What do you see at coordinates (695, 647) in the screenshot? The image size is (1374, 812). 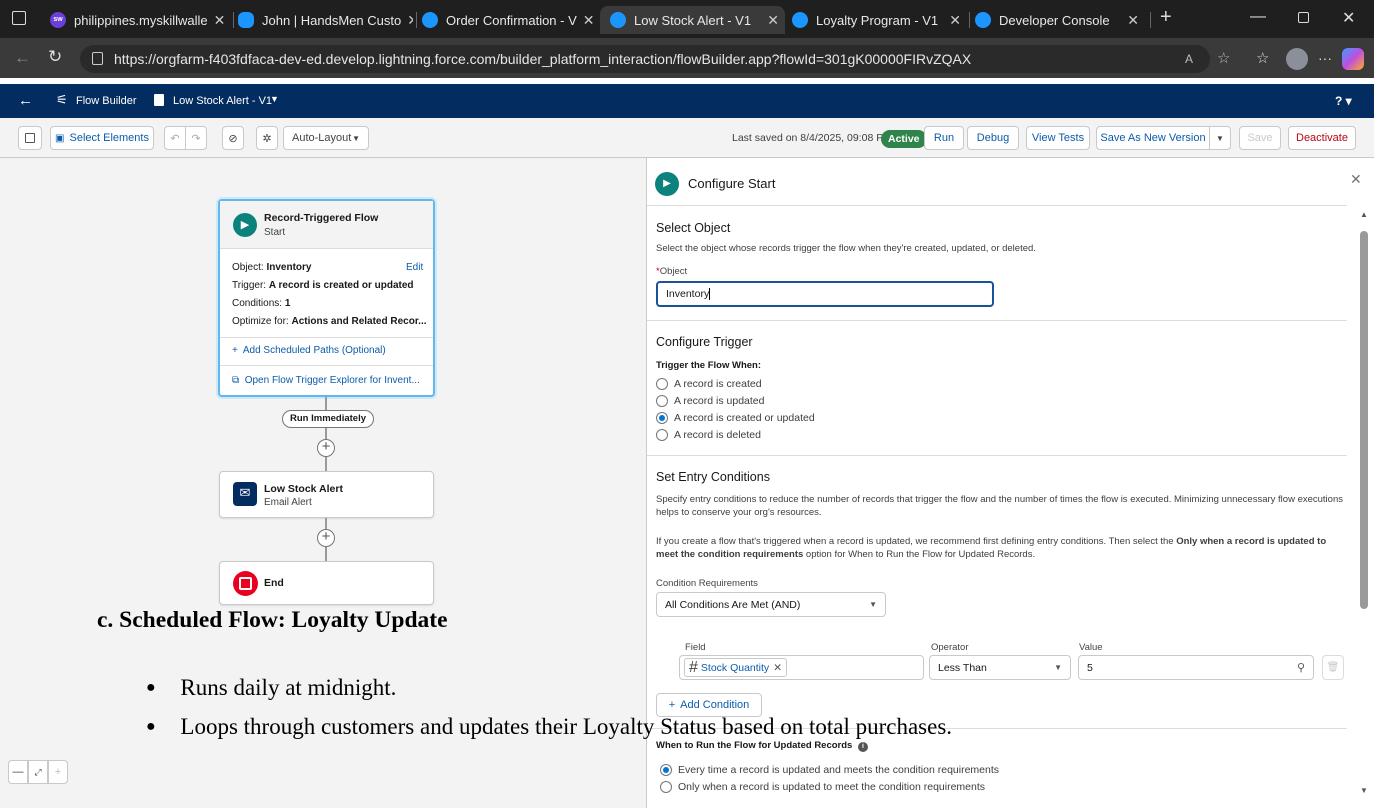 I see `field-label: Field` at bounding box center [695, 647].